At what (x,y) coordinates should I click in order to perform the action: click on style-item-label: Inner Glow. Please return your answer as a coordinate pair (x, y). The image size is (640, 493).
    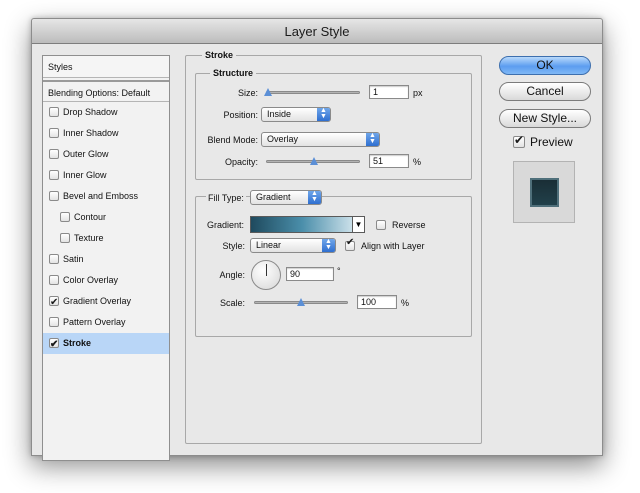
    Looking at the image, I should click on (85, 175).